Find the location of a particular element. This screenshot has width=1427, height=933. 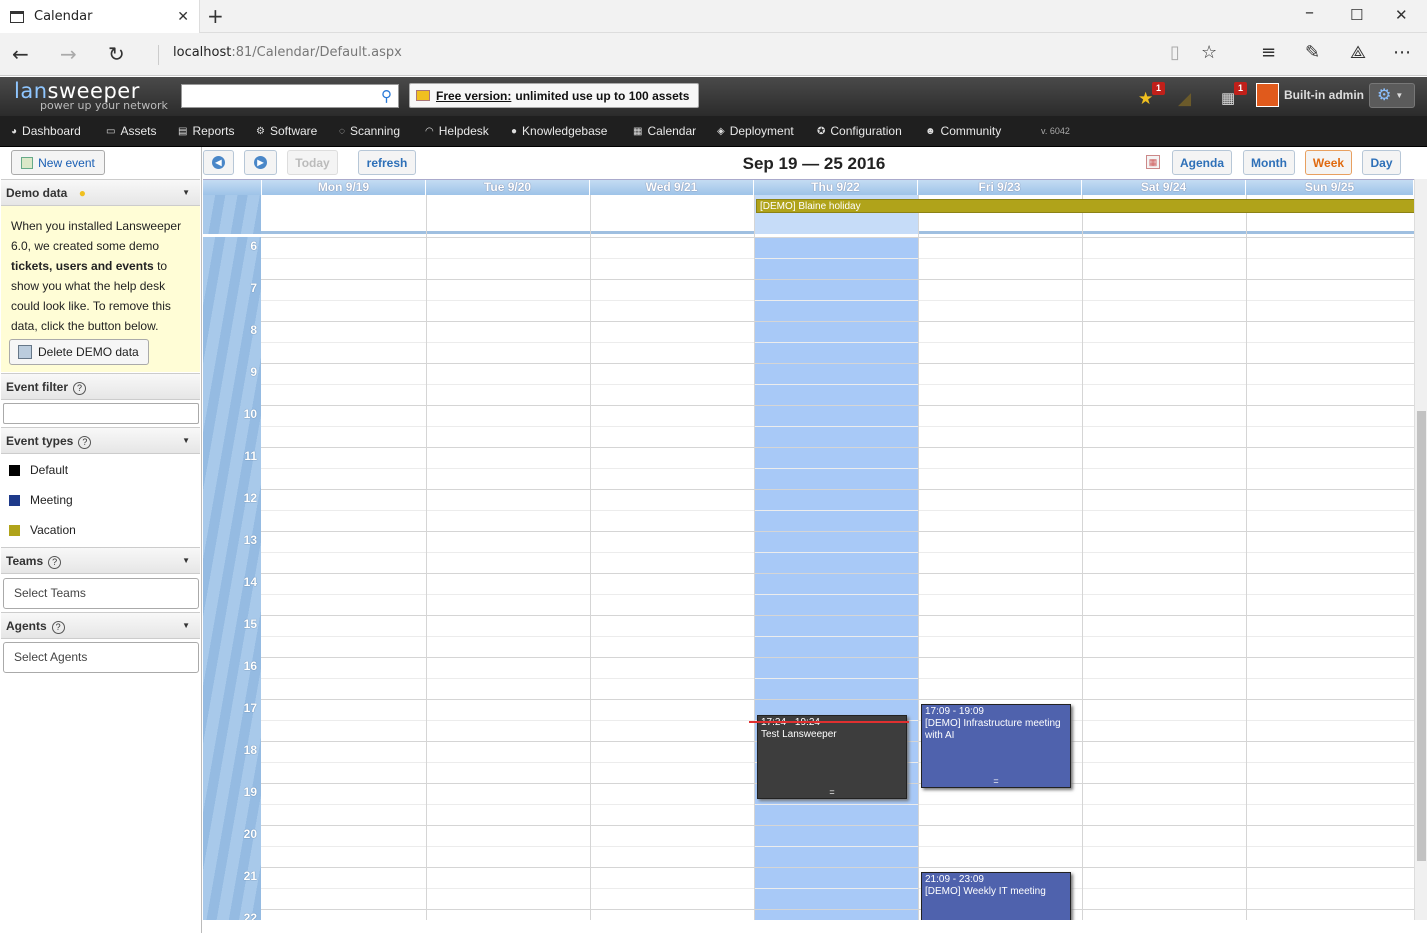

username: Built-in admin is located at coordinates (1324, 95).